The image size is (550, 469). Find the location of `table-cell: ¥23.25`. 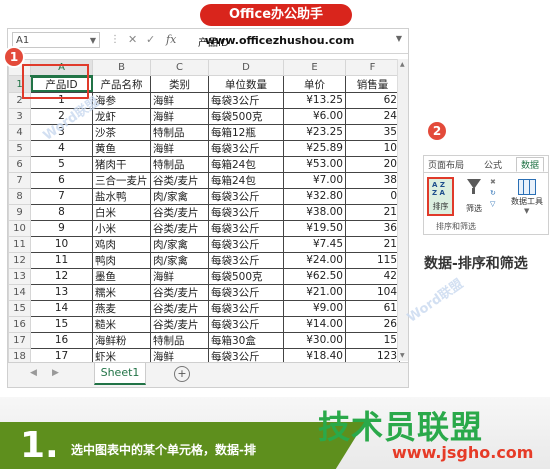

table-cell: ¥23.25 is located at coordinates (314, 132).